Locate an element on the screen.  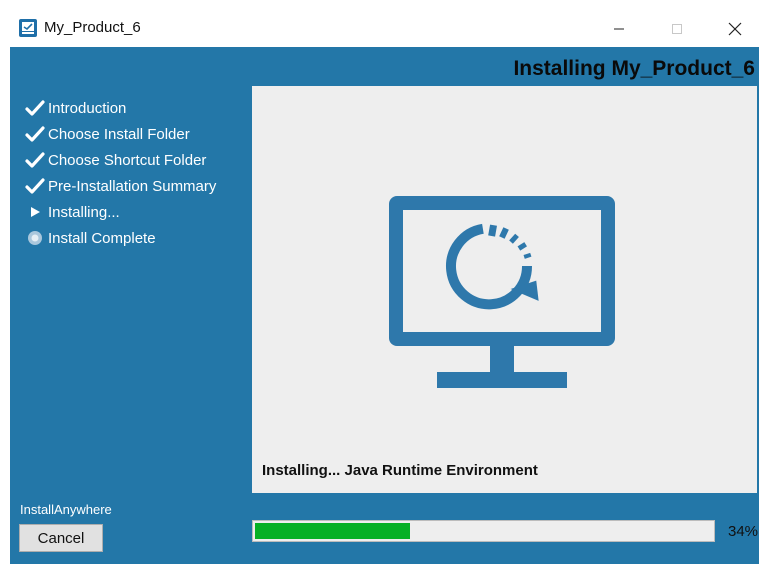
minimize-button is located at coordinates (619, 28).